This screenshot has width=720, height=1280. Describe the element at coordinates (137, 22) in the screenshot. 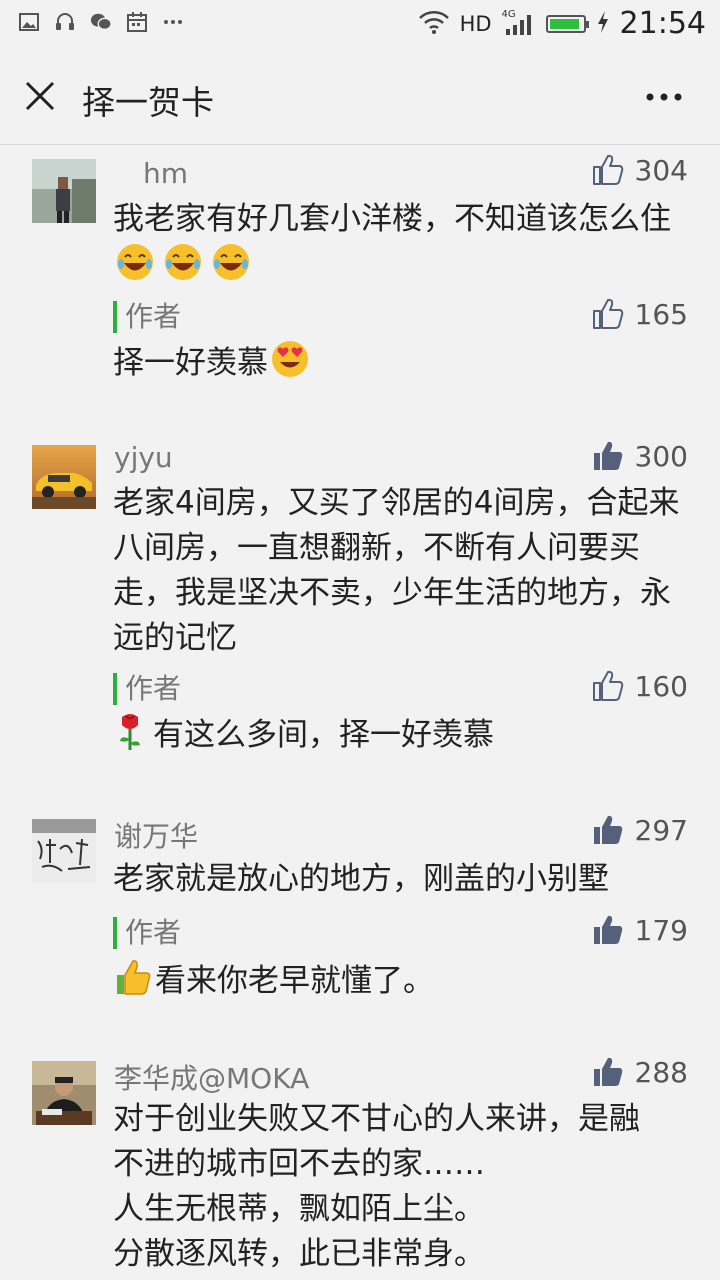

I see `calendar-icon` at that location.